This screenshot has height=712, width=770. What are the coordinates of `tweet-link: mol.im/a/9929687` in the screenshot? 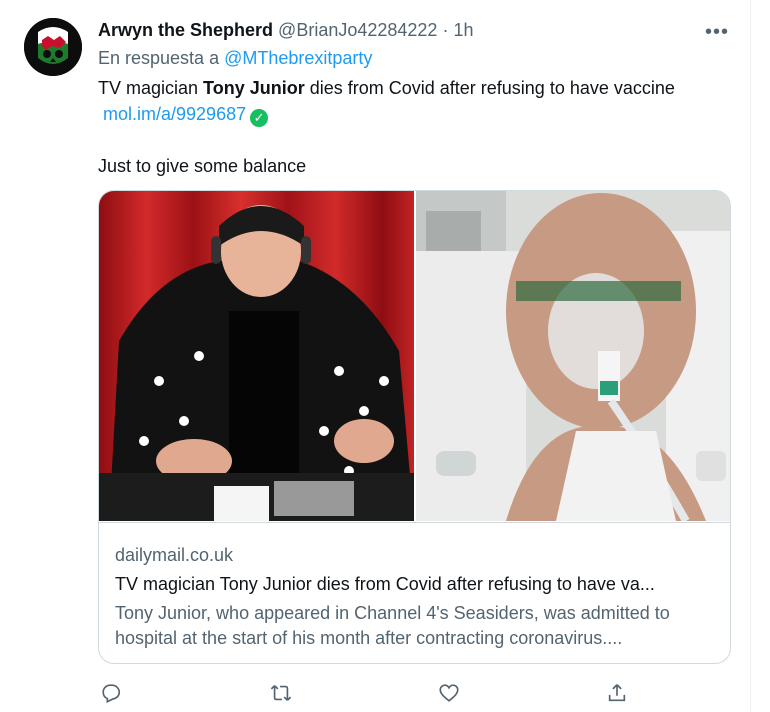 It's located at (174, 114).